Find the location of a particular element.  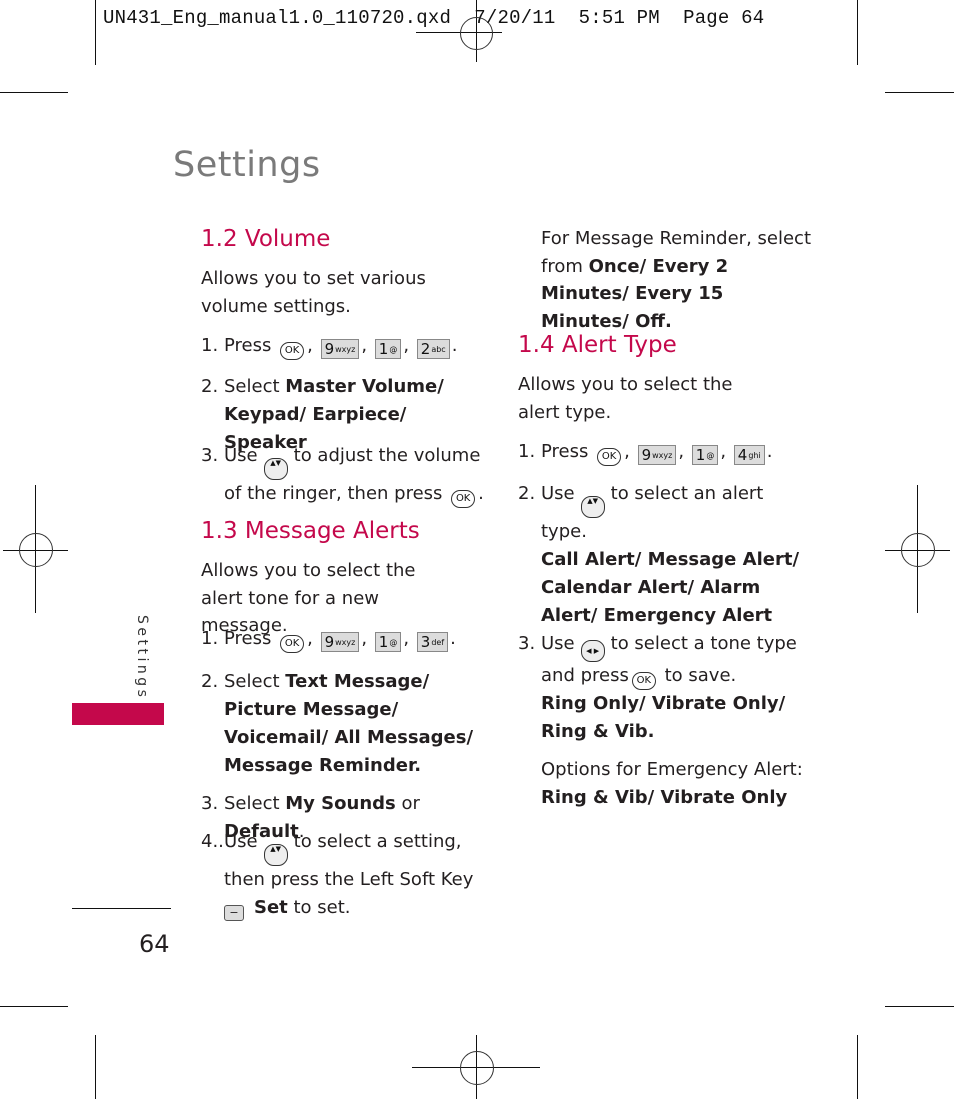

key-2-icon: 2abc is located at coordinates (433, 349).